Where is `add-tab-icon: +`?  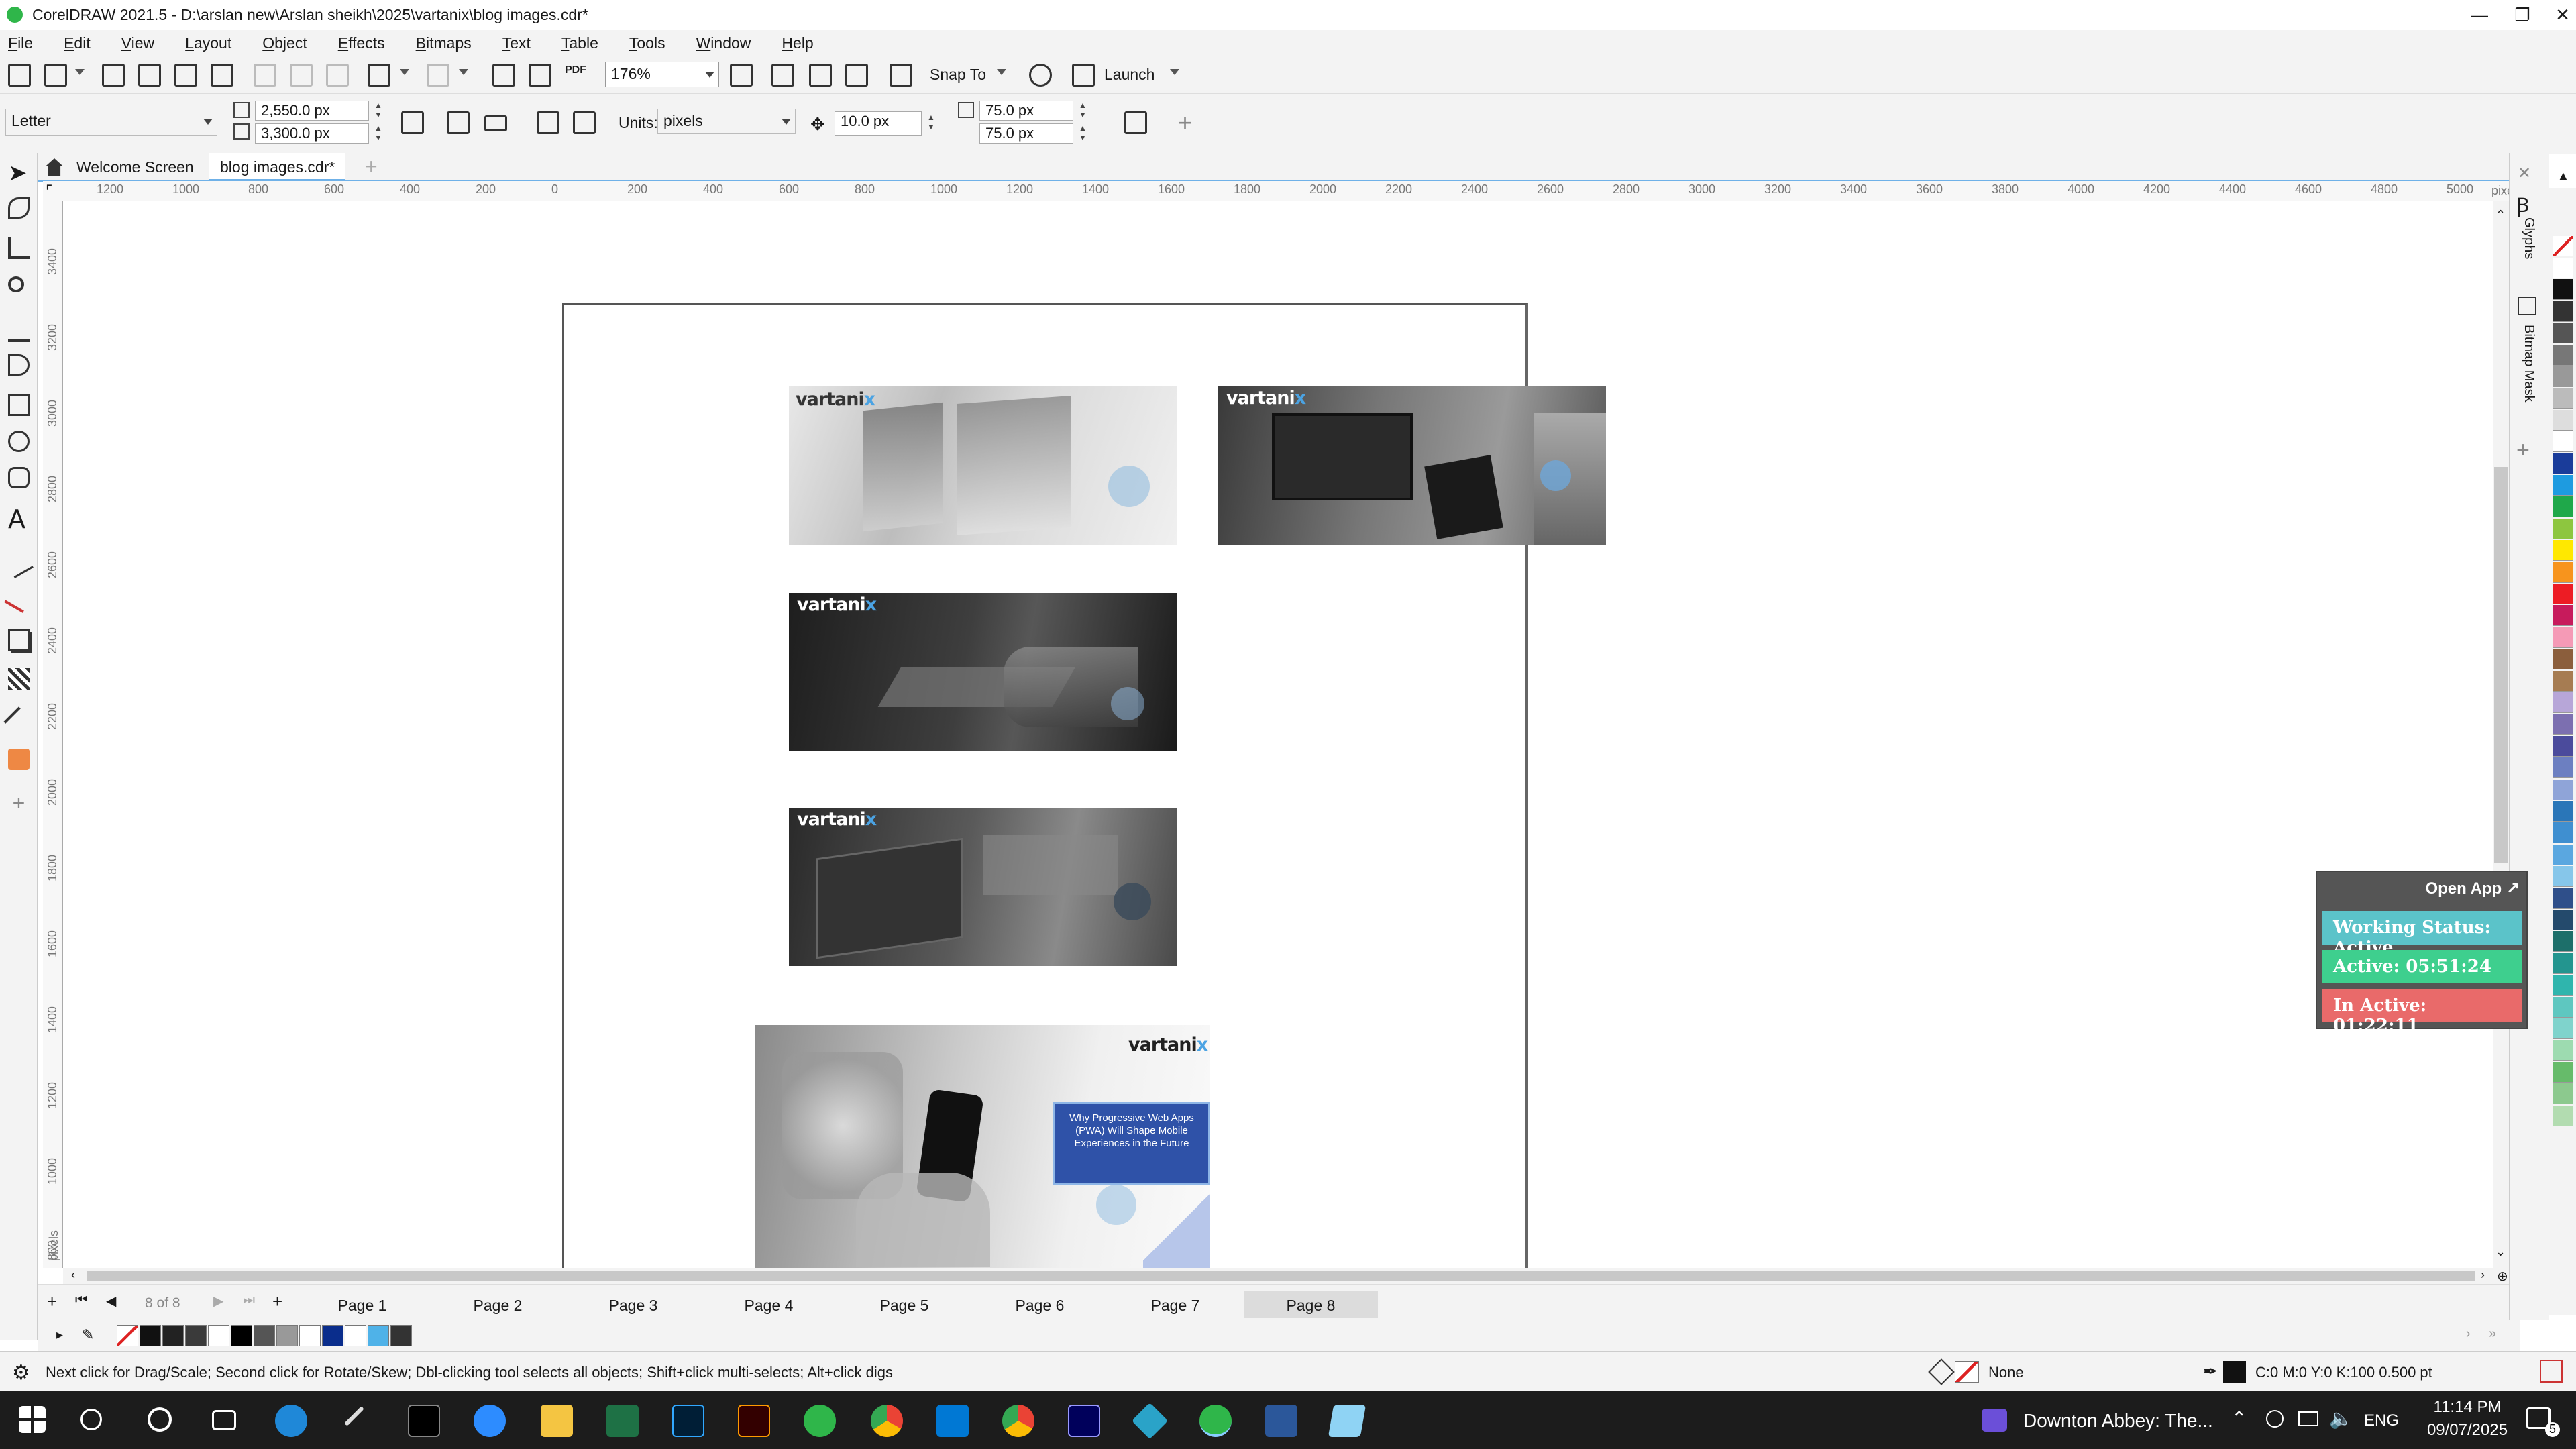 add-tab-icon: + is located at coordinates (371, 166).